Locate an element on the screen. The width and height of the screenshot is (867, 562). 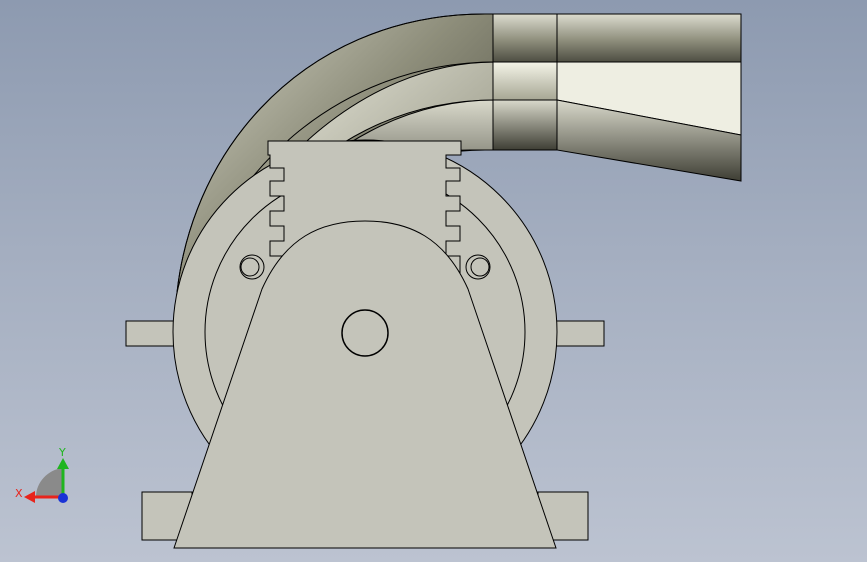
orientation-triad: Y X is located at coordinates (42, 474).